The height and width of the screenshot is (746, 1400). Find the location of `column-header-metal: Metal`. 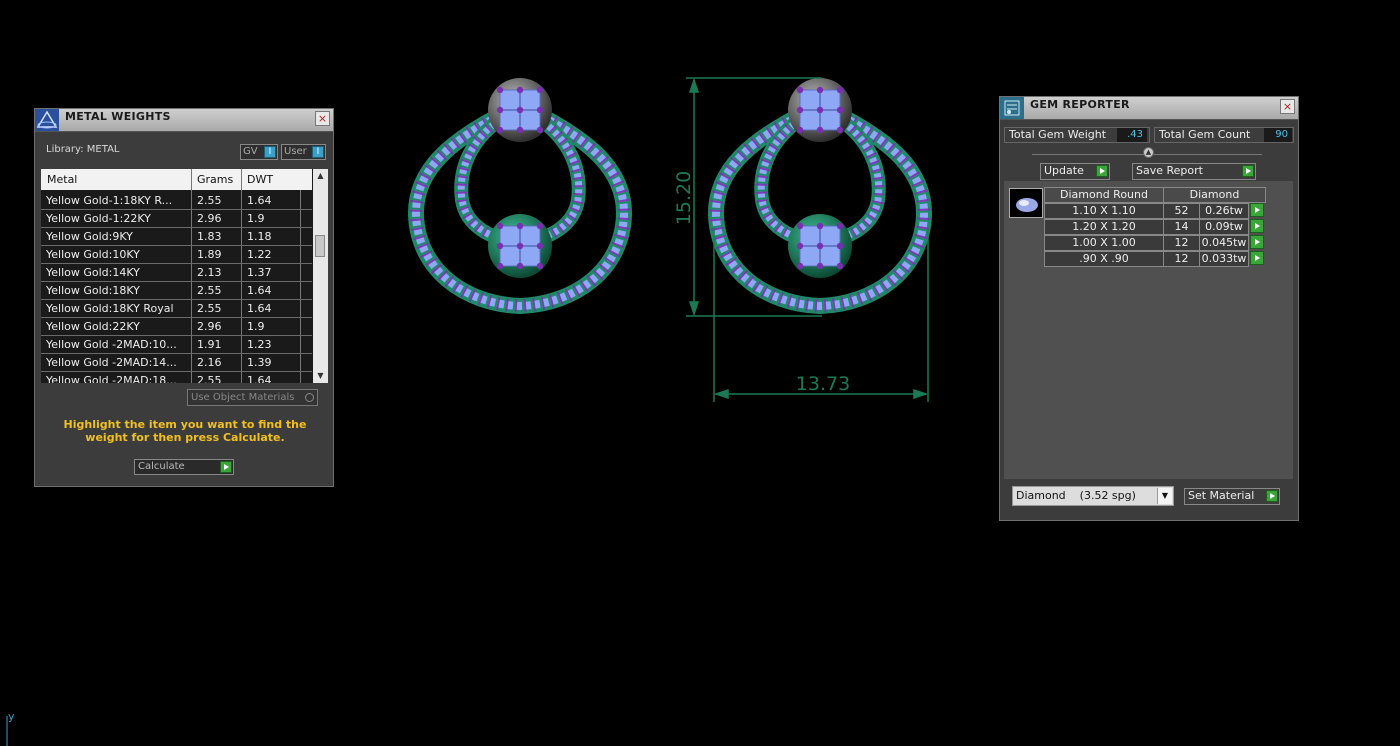

column-header-metal: Metal is located at coordinates (62, 179).